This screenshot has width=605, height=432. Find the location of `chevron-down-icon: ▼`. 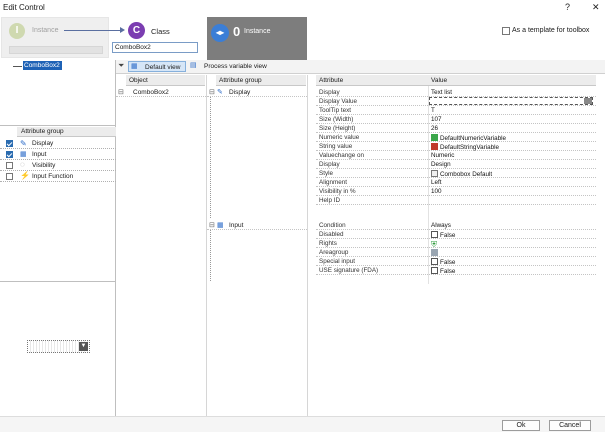

chevron-down-icon: ▼ is located at coordinates (83, 346).